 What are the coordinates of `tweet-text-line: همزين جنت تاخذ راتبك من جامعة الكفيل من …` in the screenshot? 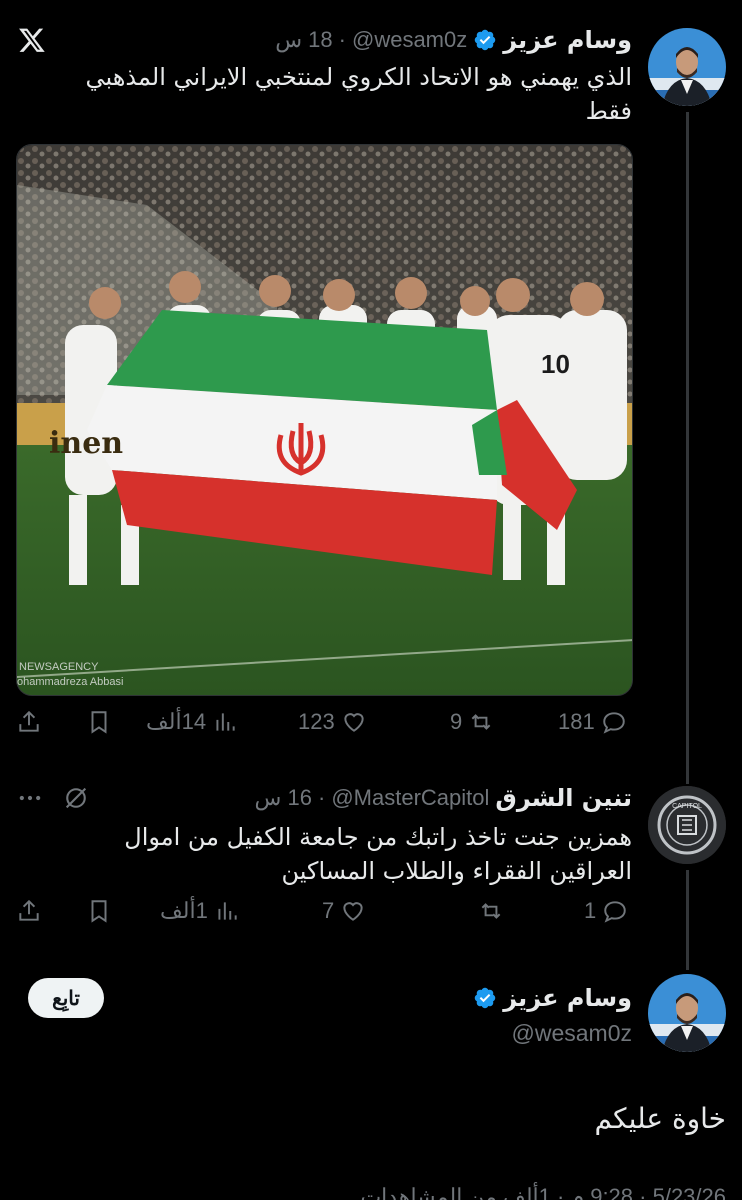 It's located at (378, 837).